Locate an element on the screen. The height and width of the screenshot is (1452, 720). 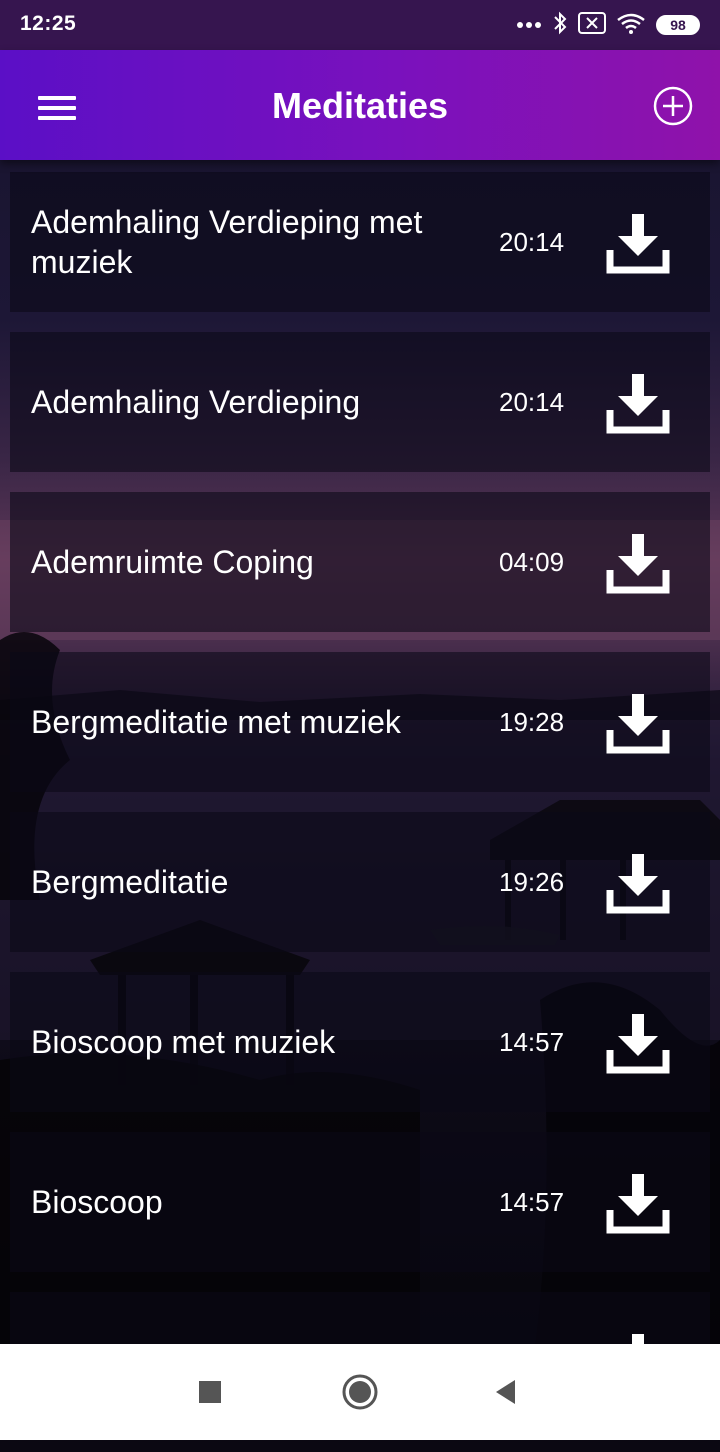
back-button is located at coordinates (506, 1392).